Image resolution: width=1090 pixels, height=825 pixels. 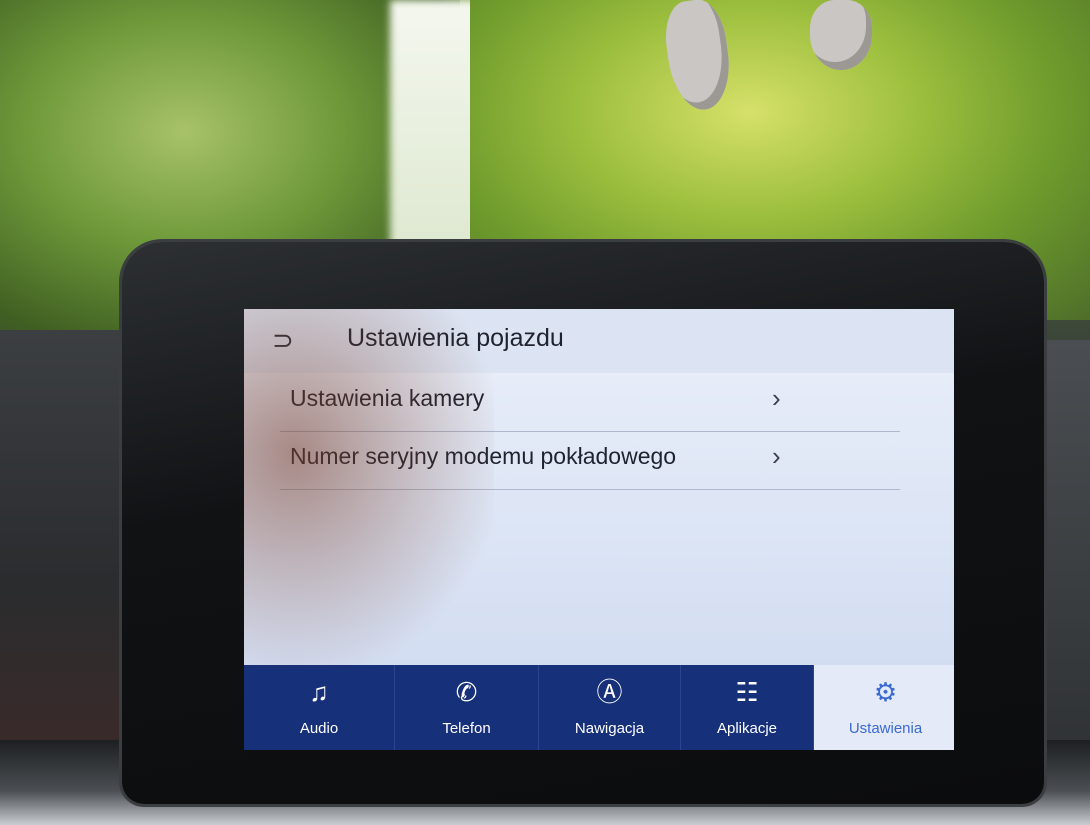 What do you see at coordinates (319, 692) in the screenshot?
I see `music-note-icon: ♫` at bounding box center [319, 692].